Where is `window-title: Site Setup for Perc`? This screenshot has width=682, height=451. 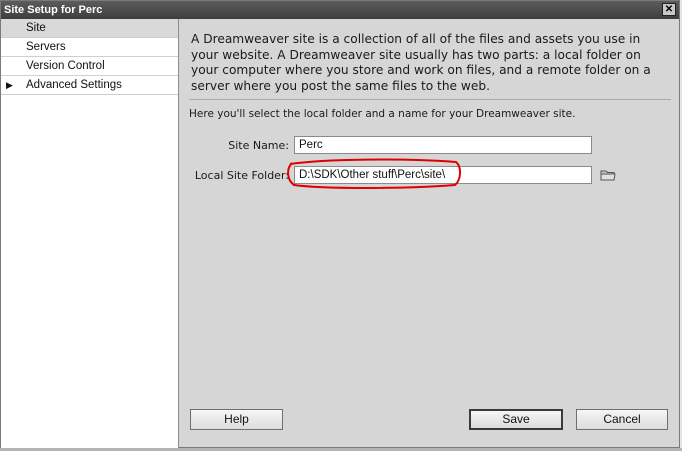
window-title: Site Setup for Perc is located at coordinates (53, 10).